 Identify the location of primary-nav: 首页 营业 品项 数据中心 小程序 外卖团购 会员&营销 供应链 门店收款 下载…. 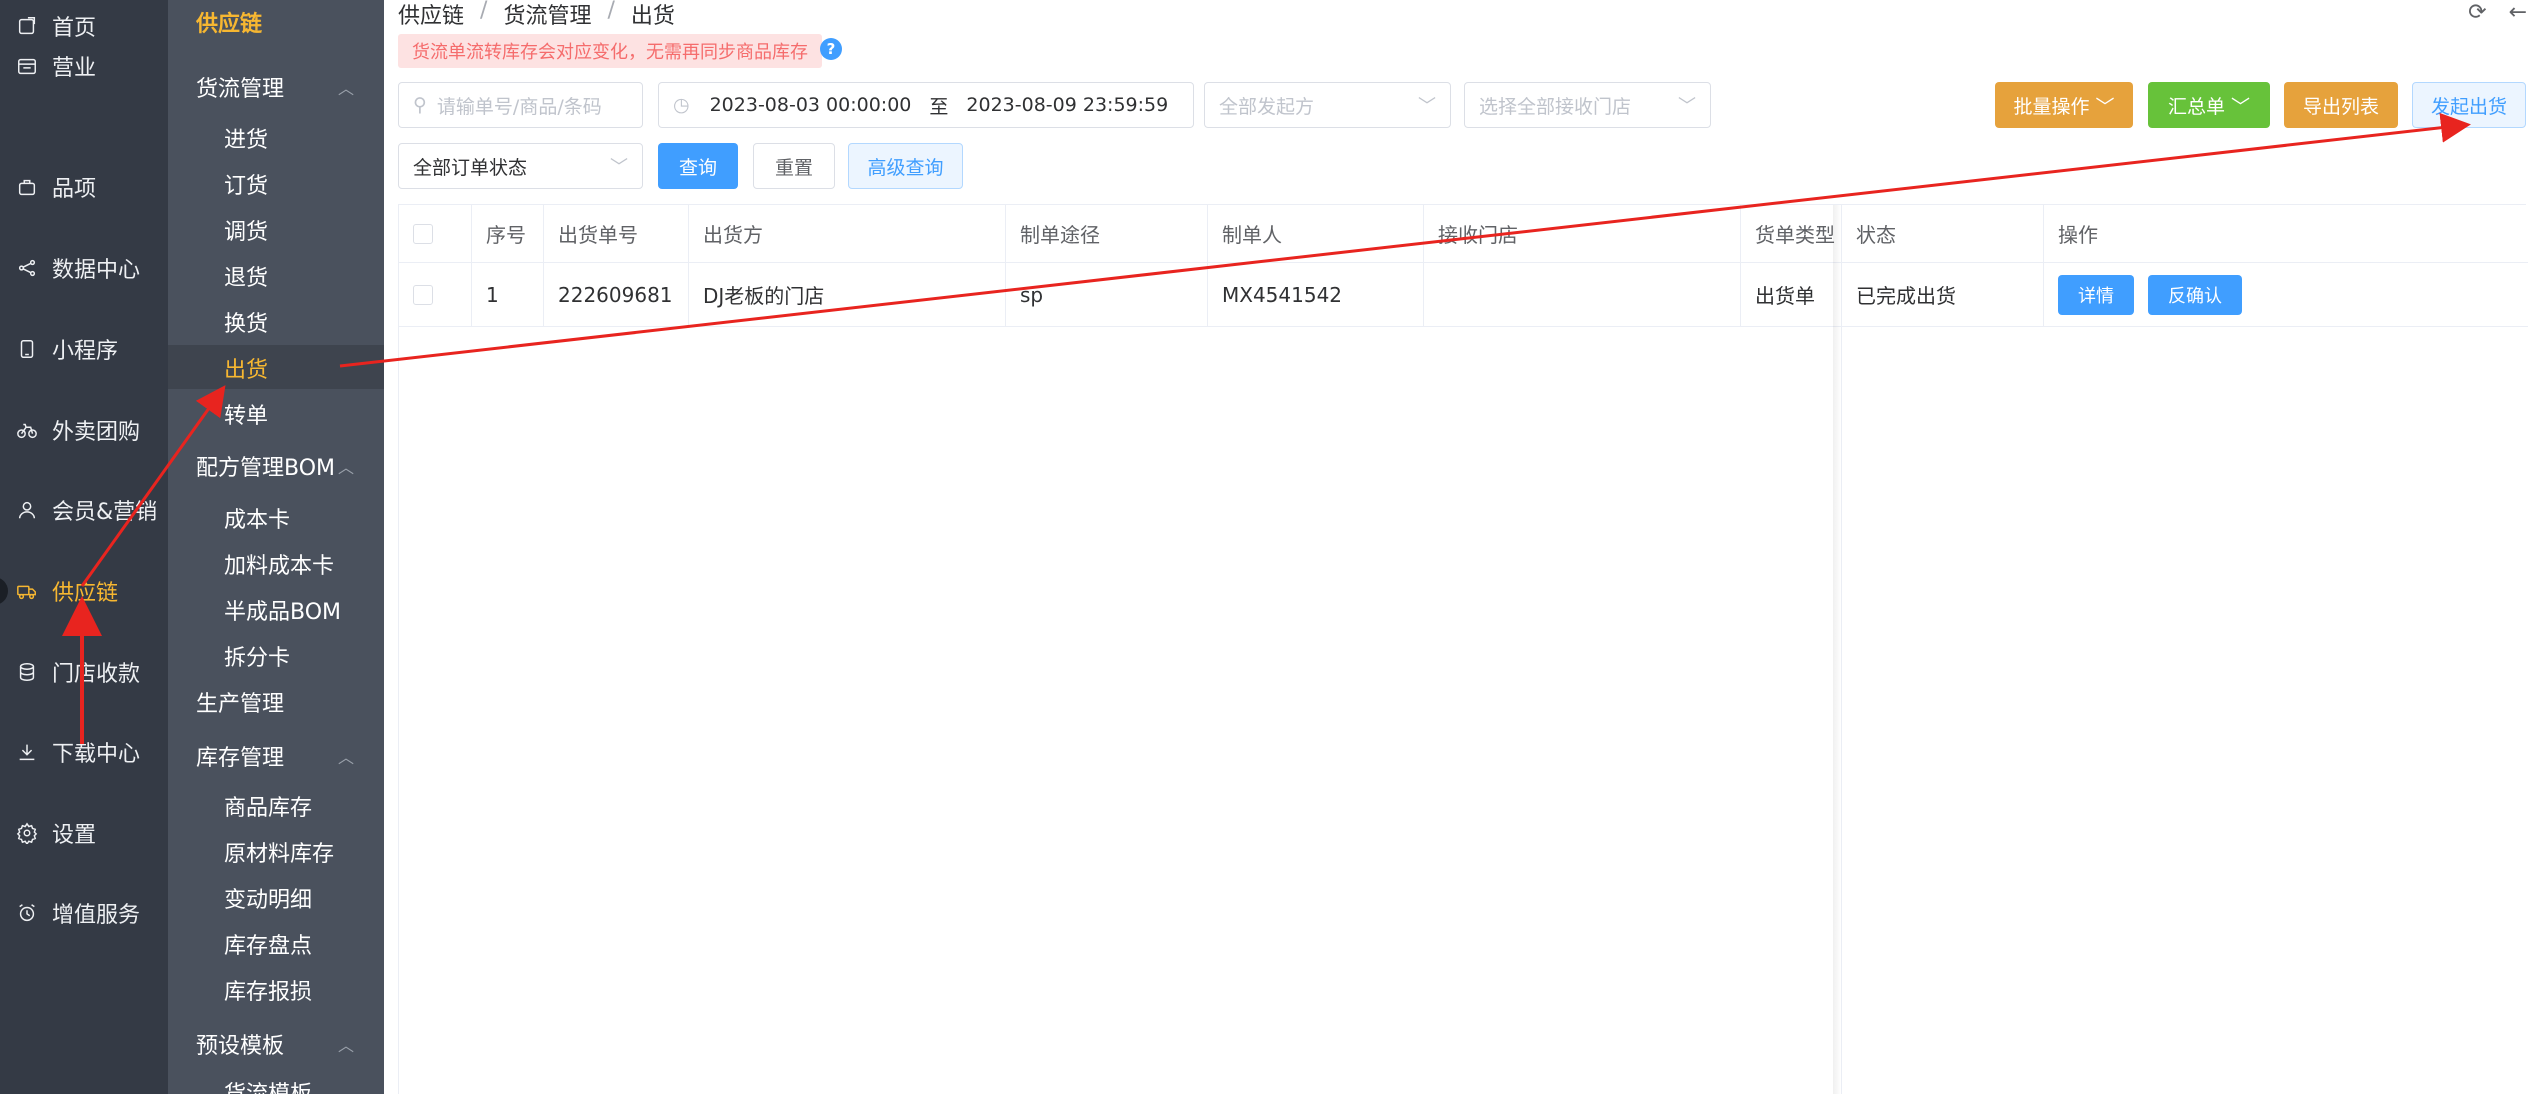
(84, 547).